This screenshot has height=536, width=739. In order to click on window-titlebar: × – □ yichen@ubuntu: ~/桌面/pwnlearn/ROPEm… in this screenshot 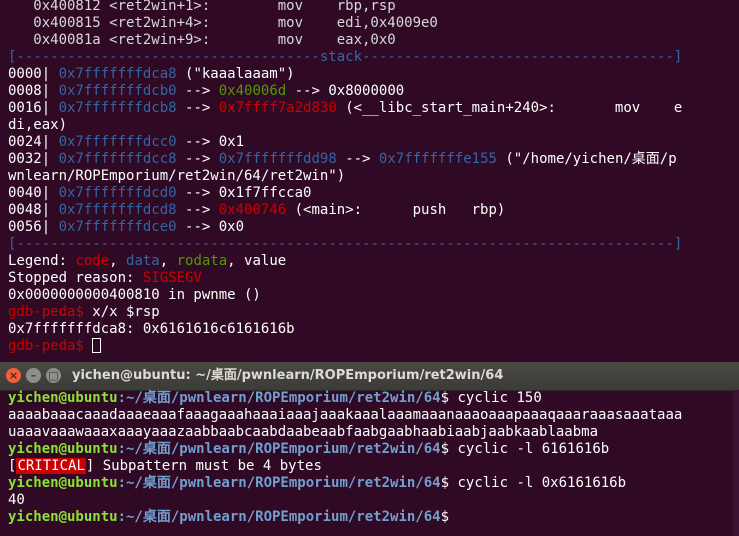, I will do `click(369, 376)`.